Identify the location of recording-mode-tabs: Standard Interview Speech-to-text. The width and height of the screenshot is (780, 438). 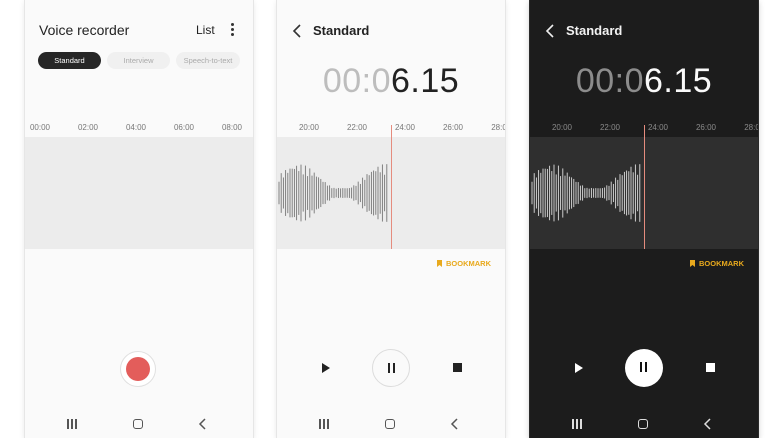
(139, 61).